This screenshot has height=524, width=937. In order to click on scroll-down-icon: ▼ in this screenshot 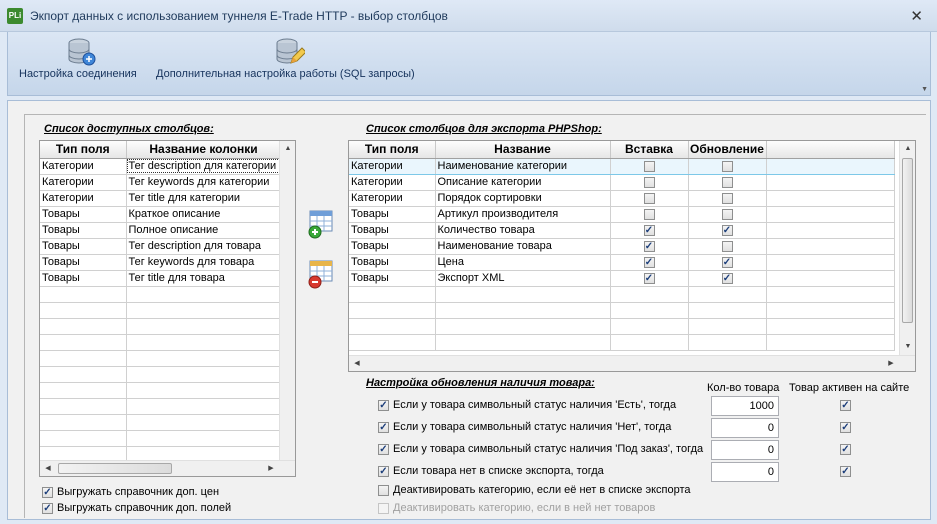, I will do `click(907, 347)`.